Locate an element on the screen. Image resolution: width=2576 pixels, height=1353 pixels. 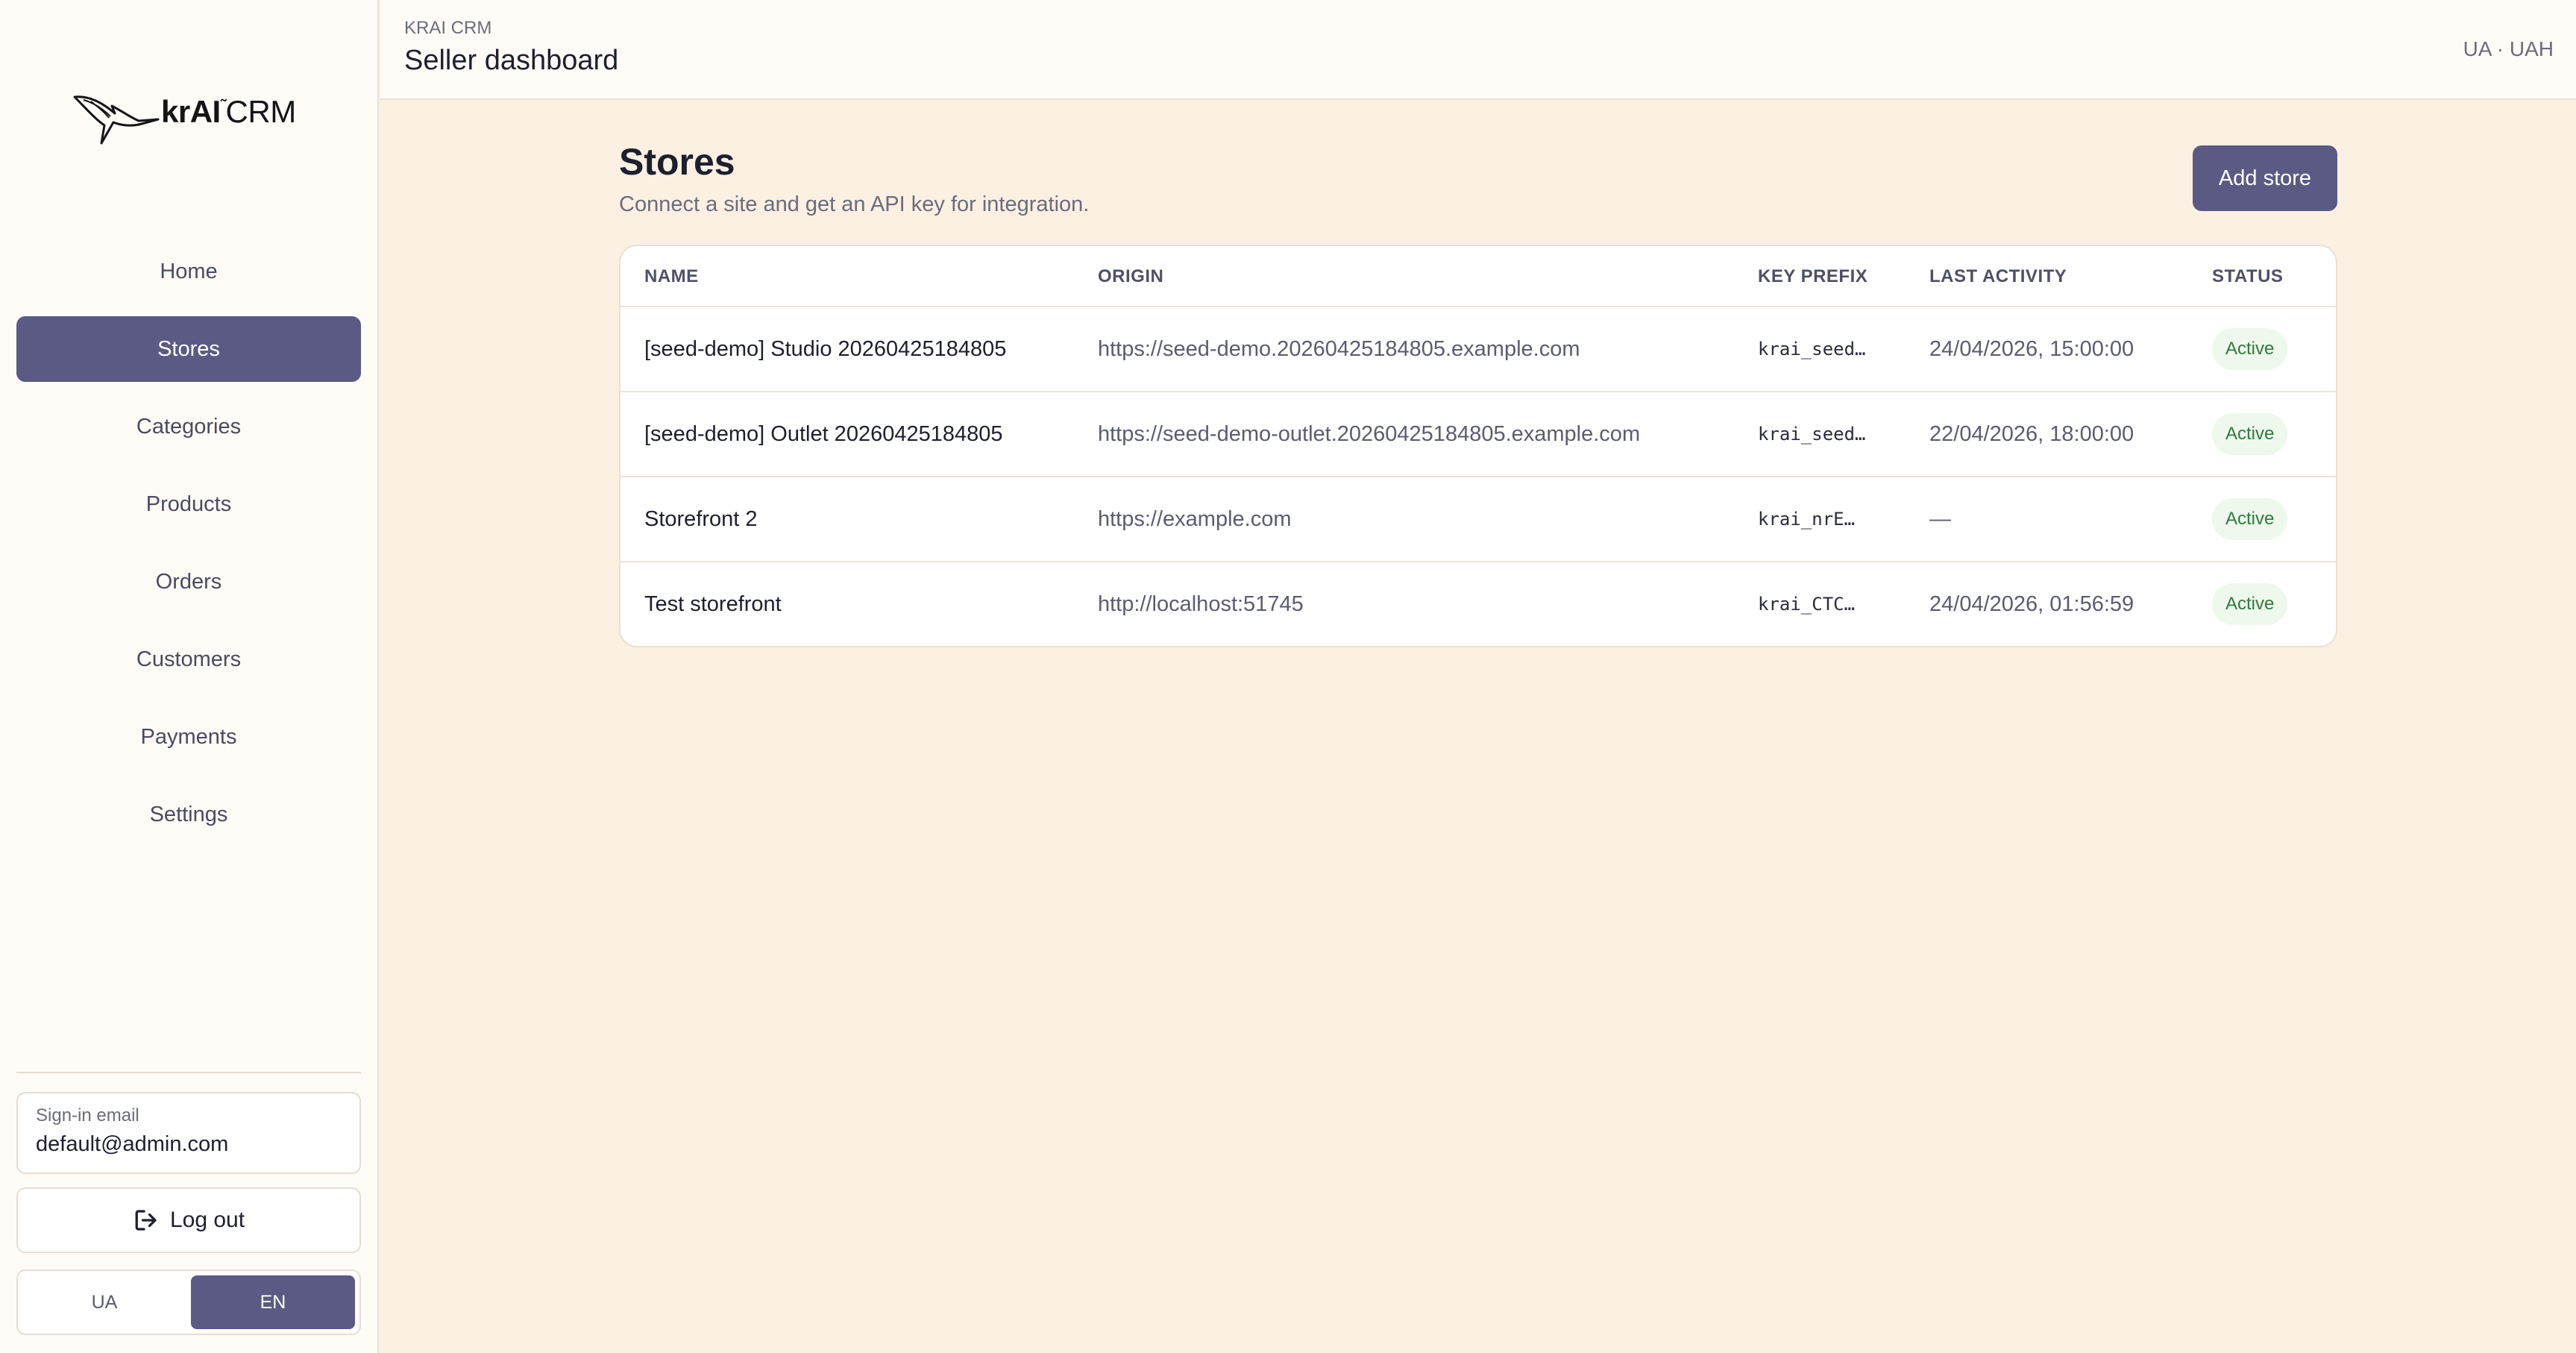
brand-logo: krAI˜CRM is located at coordinates (192, 112).